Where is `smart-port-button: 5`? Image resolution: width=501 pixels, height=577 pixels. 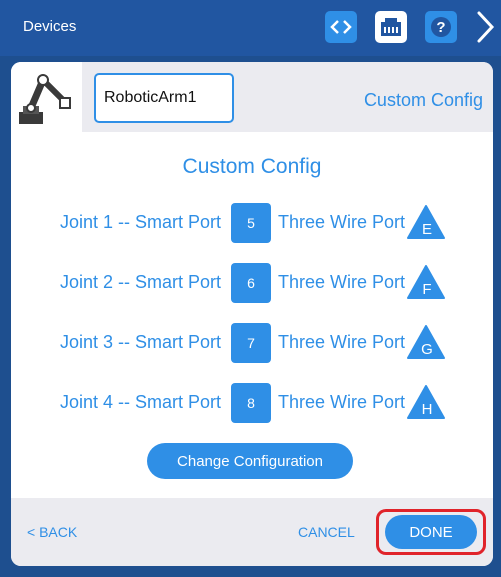
smart-port-button: 5 is located at coordinates (251, 223).